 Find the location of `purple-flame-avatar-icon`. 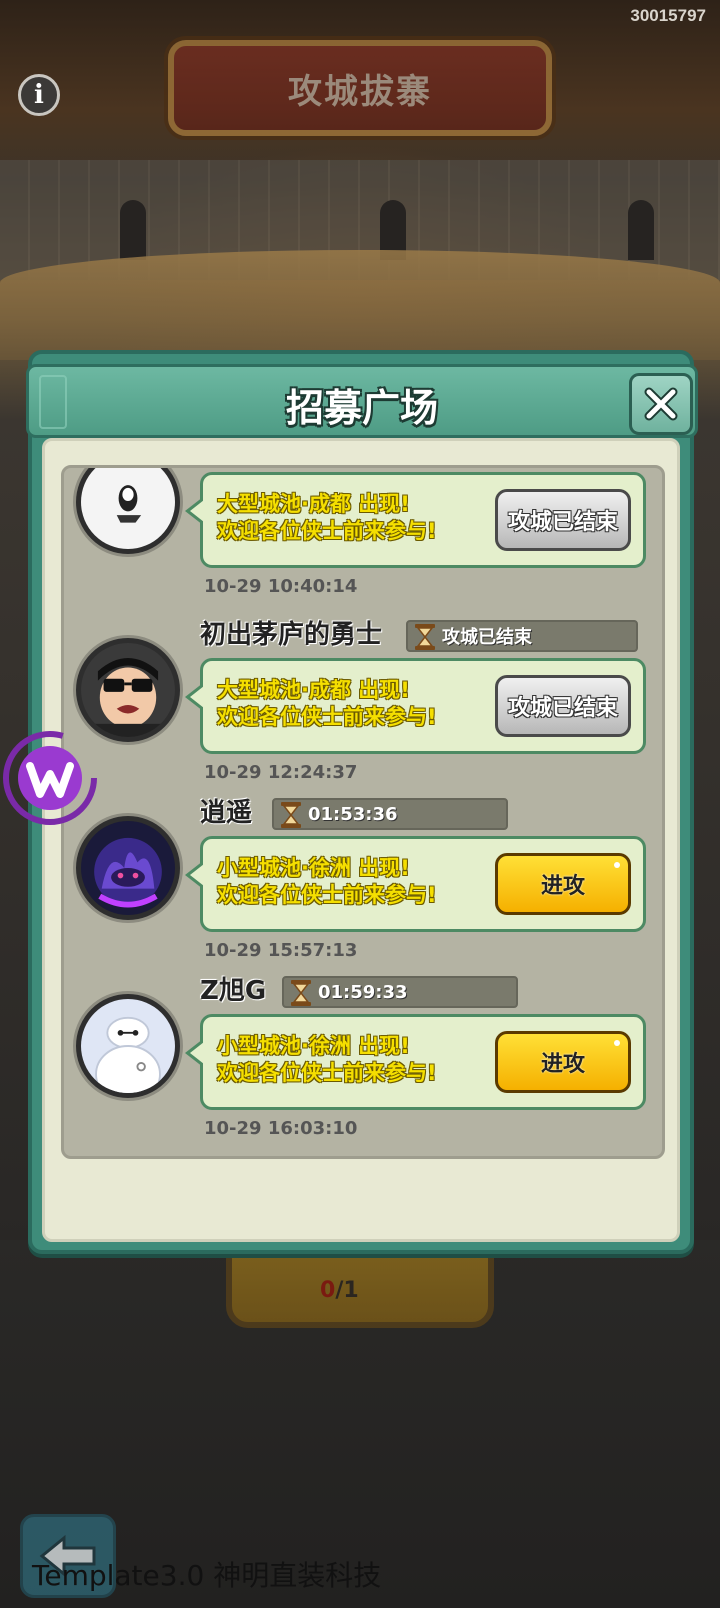

purple-flame-avatar-icon is located at coordinates (128, 868).